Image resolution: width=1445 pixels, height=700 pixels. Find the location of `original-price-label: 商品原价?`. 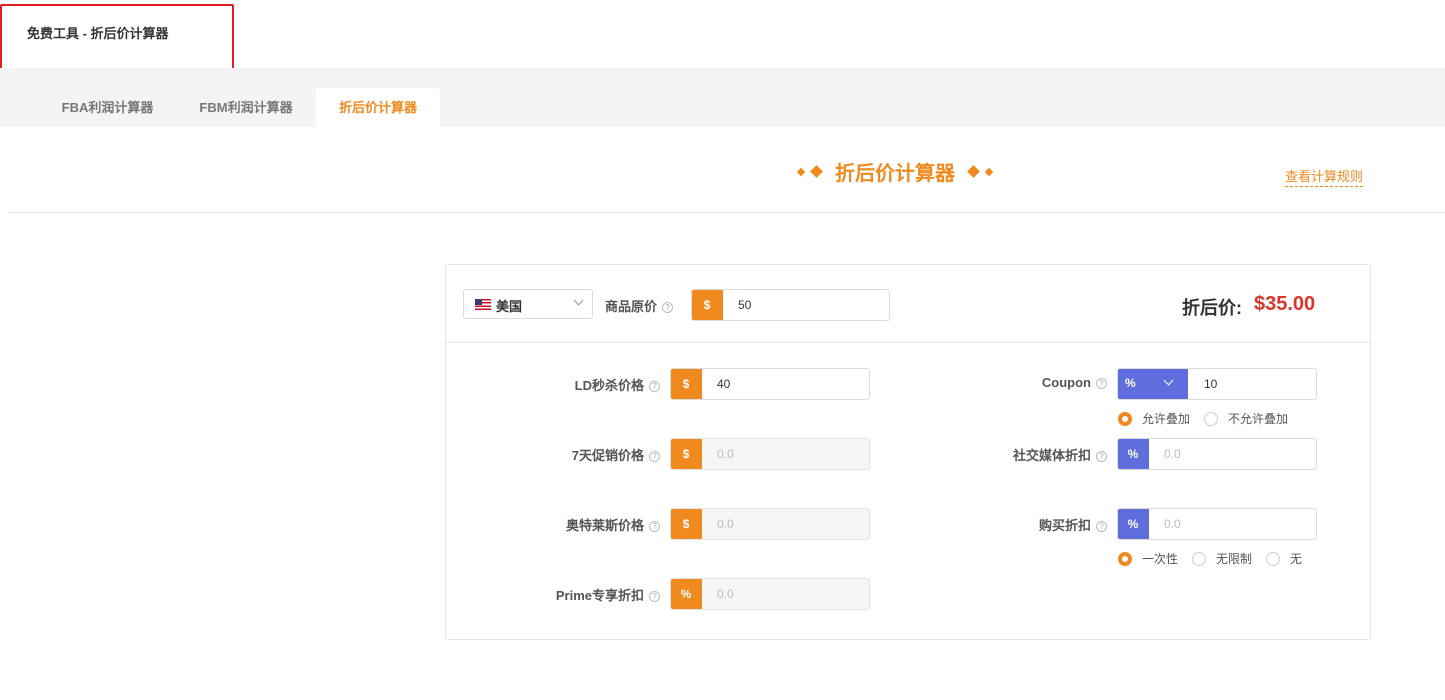

original-price-label: 商品原价? is located at coordinates (639, 305).